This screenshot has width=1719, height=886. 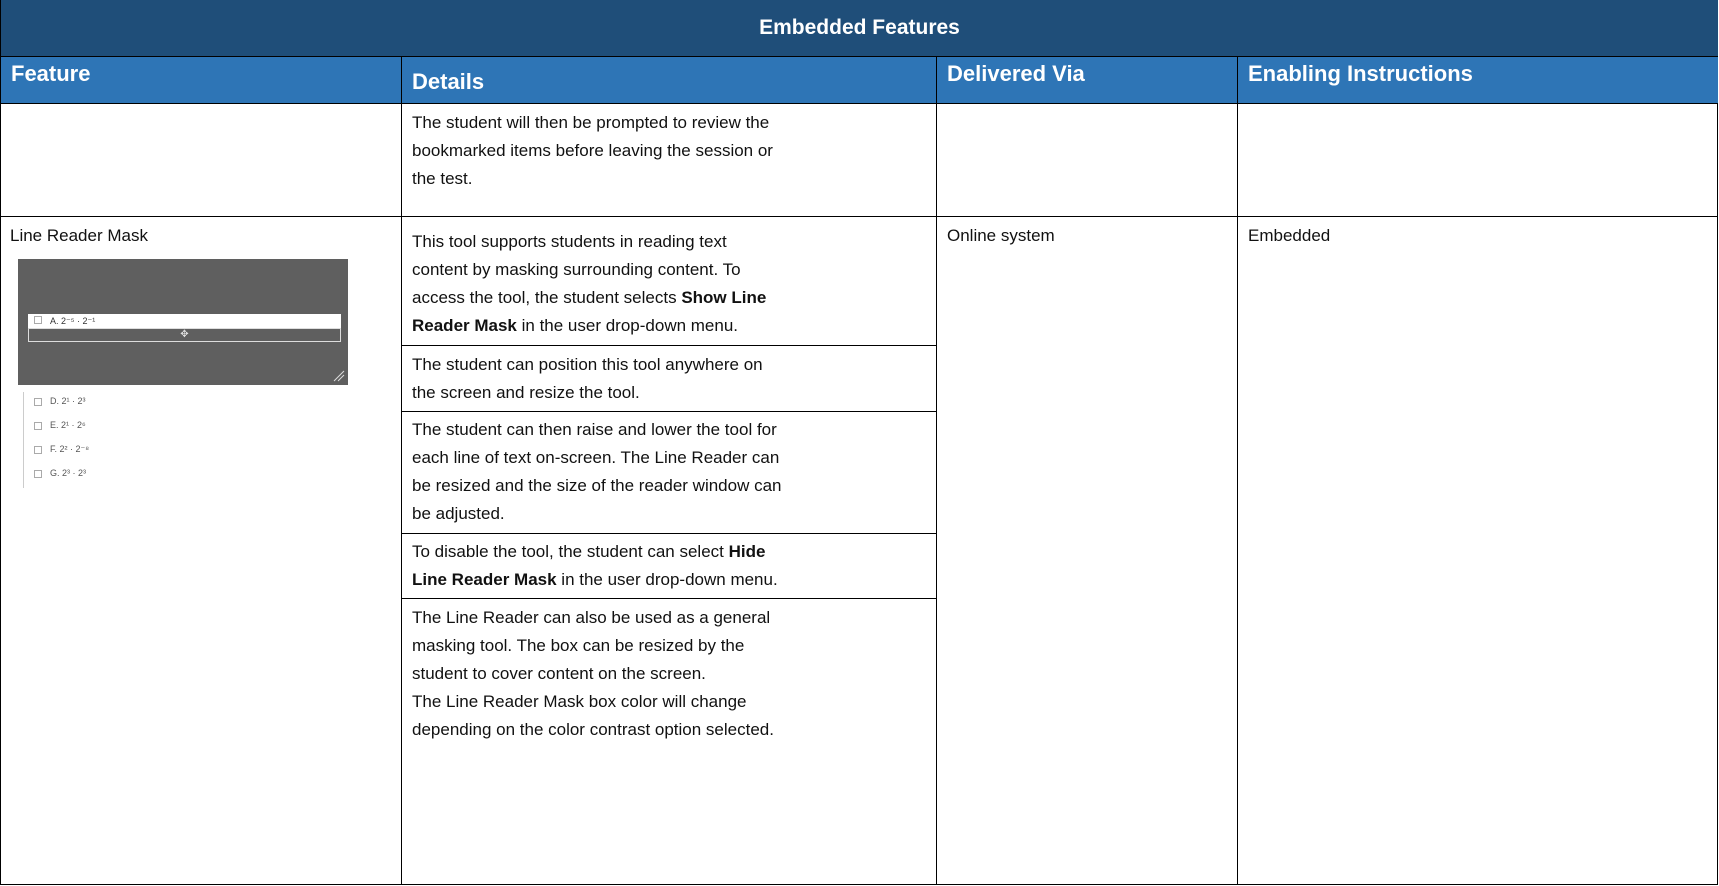 I want to click on answer-option: G. 2³ · 2³, so click(x=60, y=473).